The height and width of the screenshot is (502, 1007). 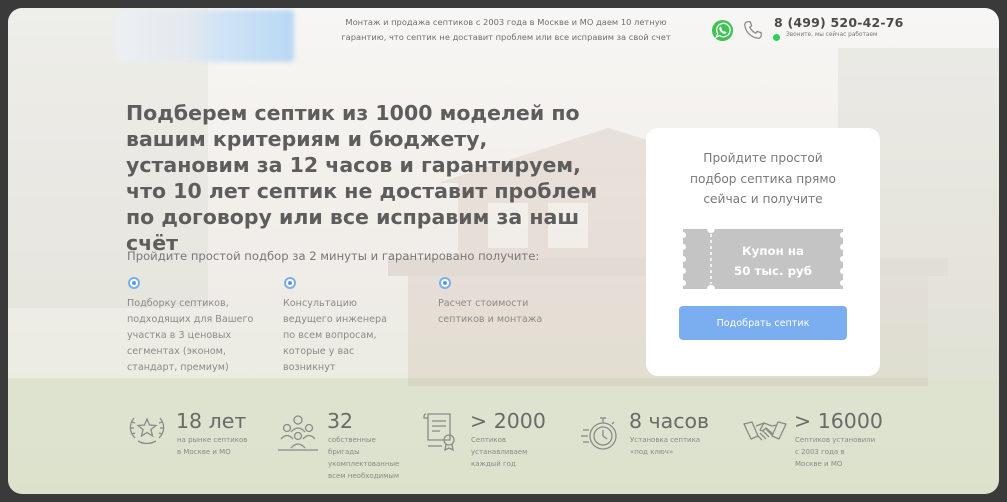 I want to click on stat-value: 32, so click(x=340, y=421).